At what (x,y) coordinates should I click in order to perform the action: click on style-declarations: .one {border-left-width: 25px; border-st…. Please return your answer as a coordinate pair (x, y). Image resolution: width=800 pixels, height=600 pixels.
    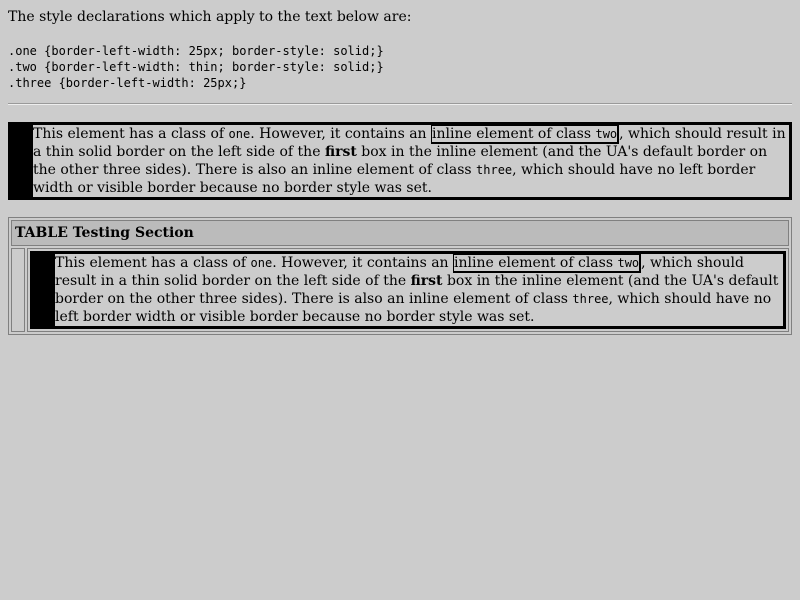
    Looking at the image, I should click on (196, 67).